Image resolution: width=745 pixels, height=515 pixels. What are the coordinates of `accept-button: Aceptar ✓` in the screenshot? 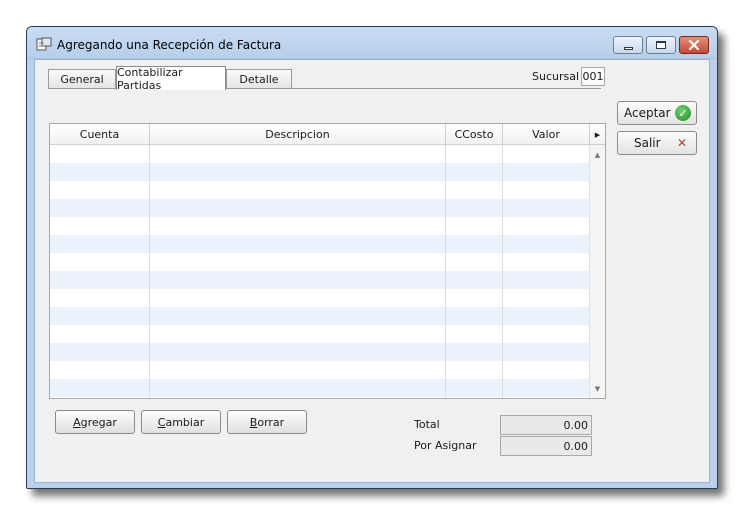 It's located at (657, 113).